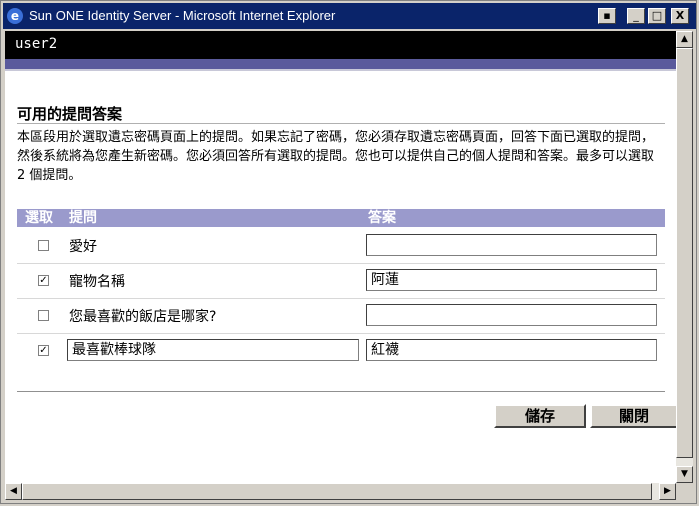  I want to click on minimize-button: _, so click(636, 16).